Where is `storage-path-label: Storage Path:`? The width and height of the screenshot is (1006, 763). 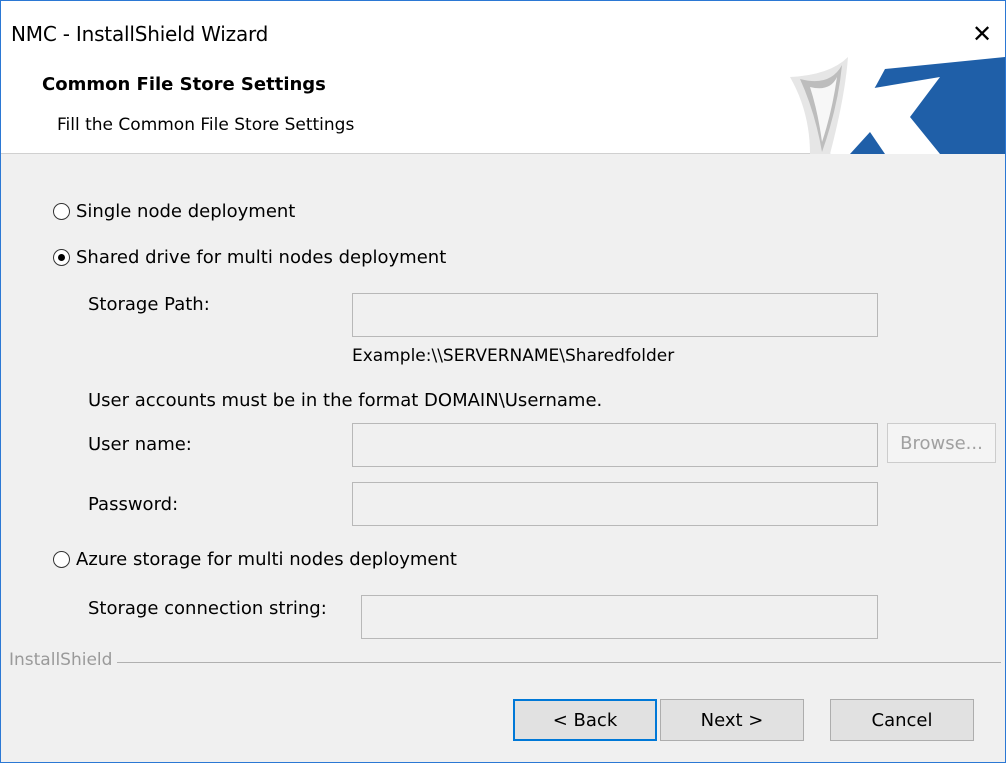
storage-path-label: Storage Path: is located at coordinates (149, 304).